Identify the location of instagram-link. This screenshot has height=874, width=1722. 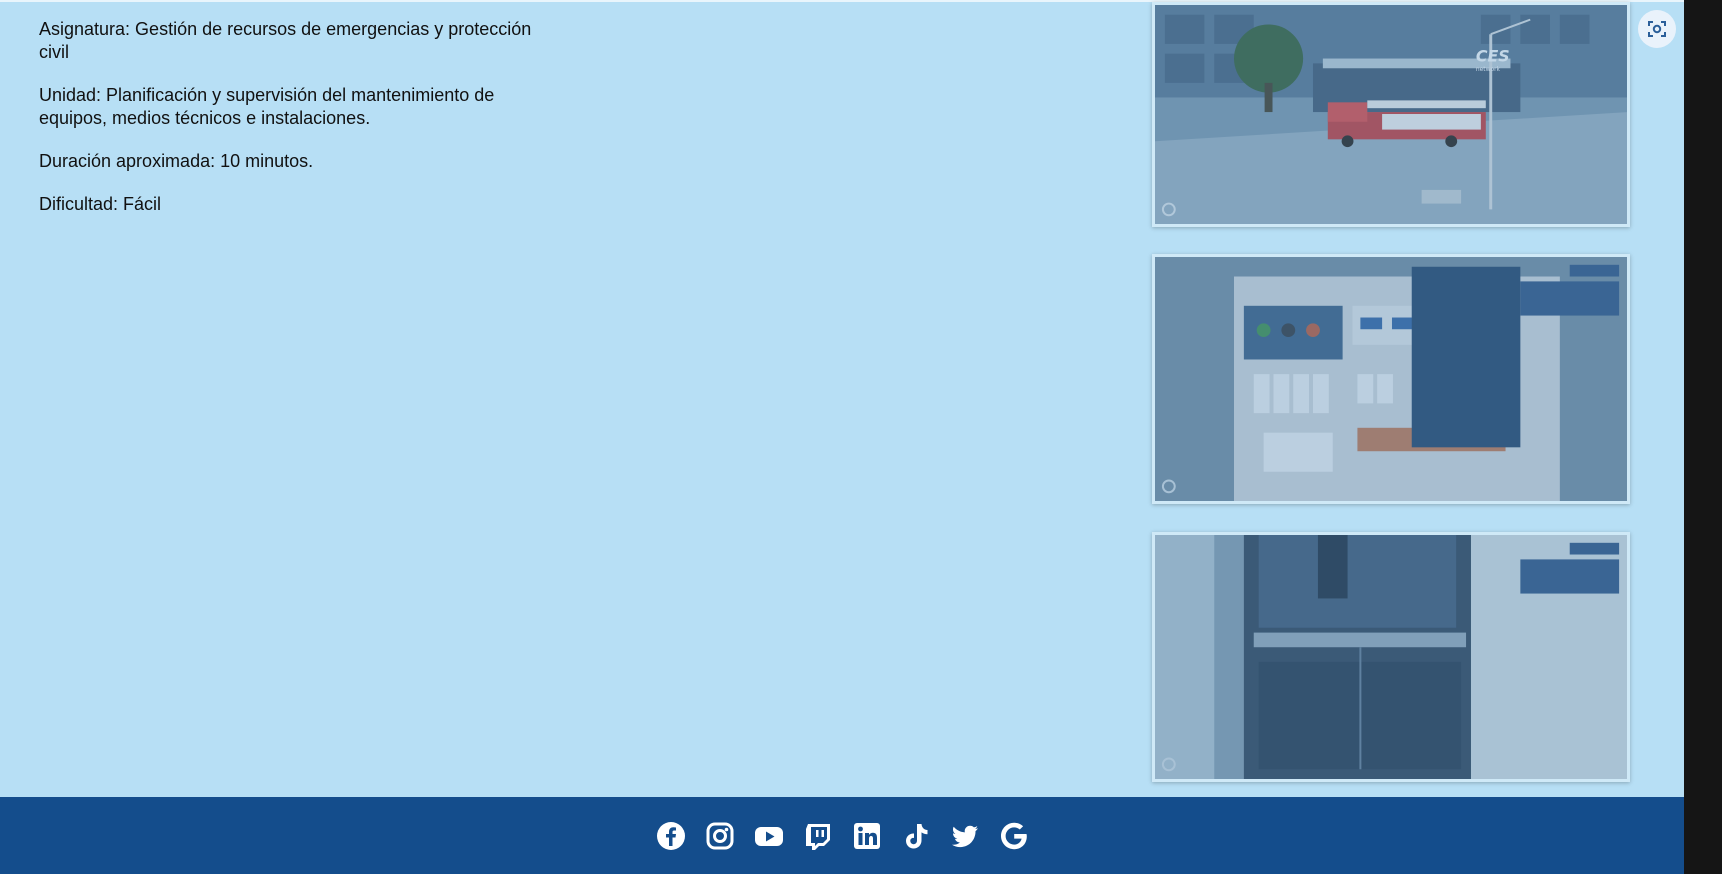
(720, 836).